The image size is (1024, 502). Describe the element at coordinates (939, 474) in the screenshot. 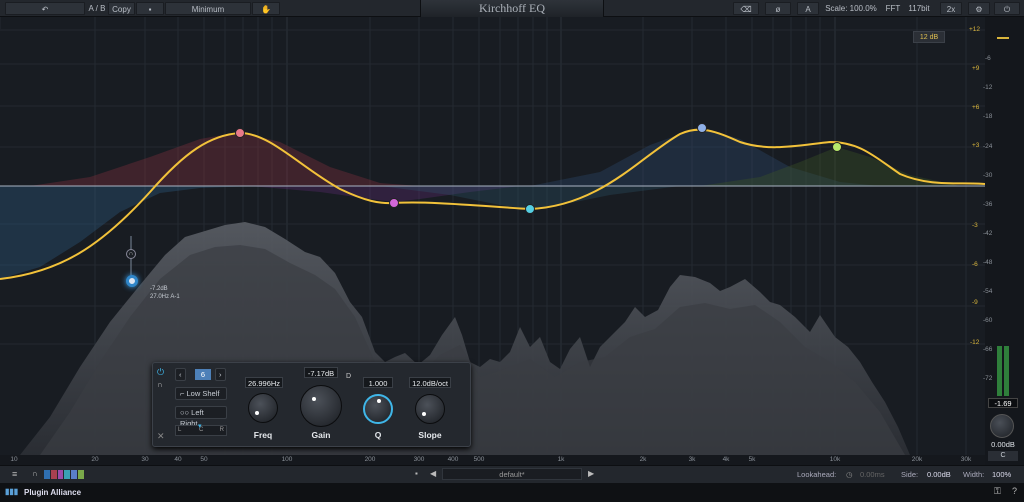

I see `side-value: 0.00dB` at that location.